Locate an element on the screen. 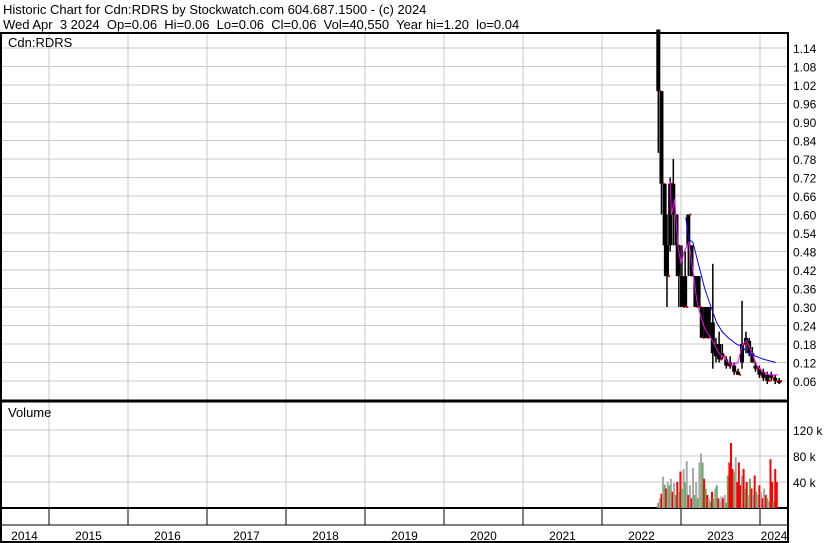  price-tick-label: 0.96 is located at coordinates (805, 105).